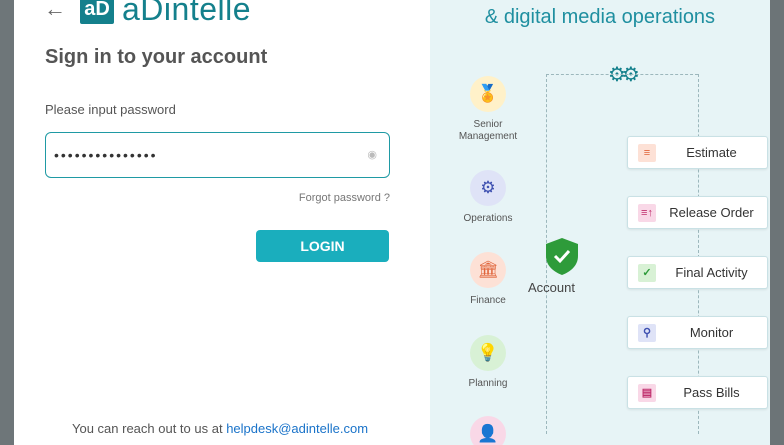  What do you see at coordinates (187, 13) in the screenshot?
I see `logo-text: aDintelle` at bounding box center [187, 13].